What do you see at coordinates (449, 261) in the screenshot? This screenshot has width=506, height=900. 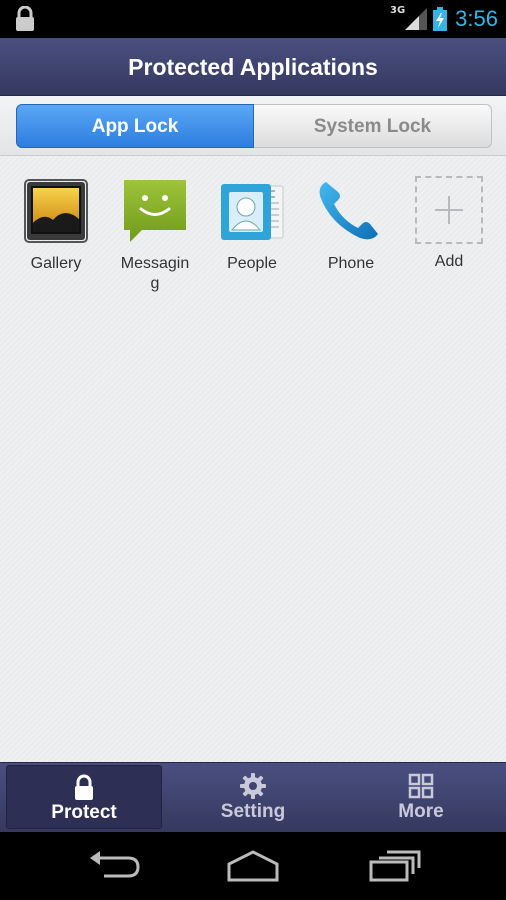 I see `app-label: Add` at bounding box center [449, 261].